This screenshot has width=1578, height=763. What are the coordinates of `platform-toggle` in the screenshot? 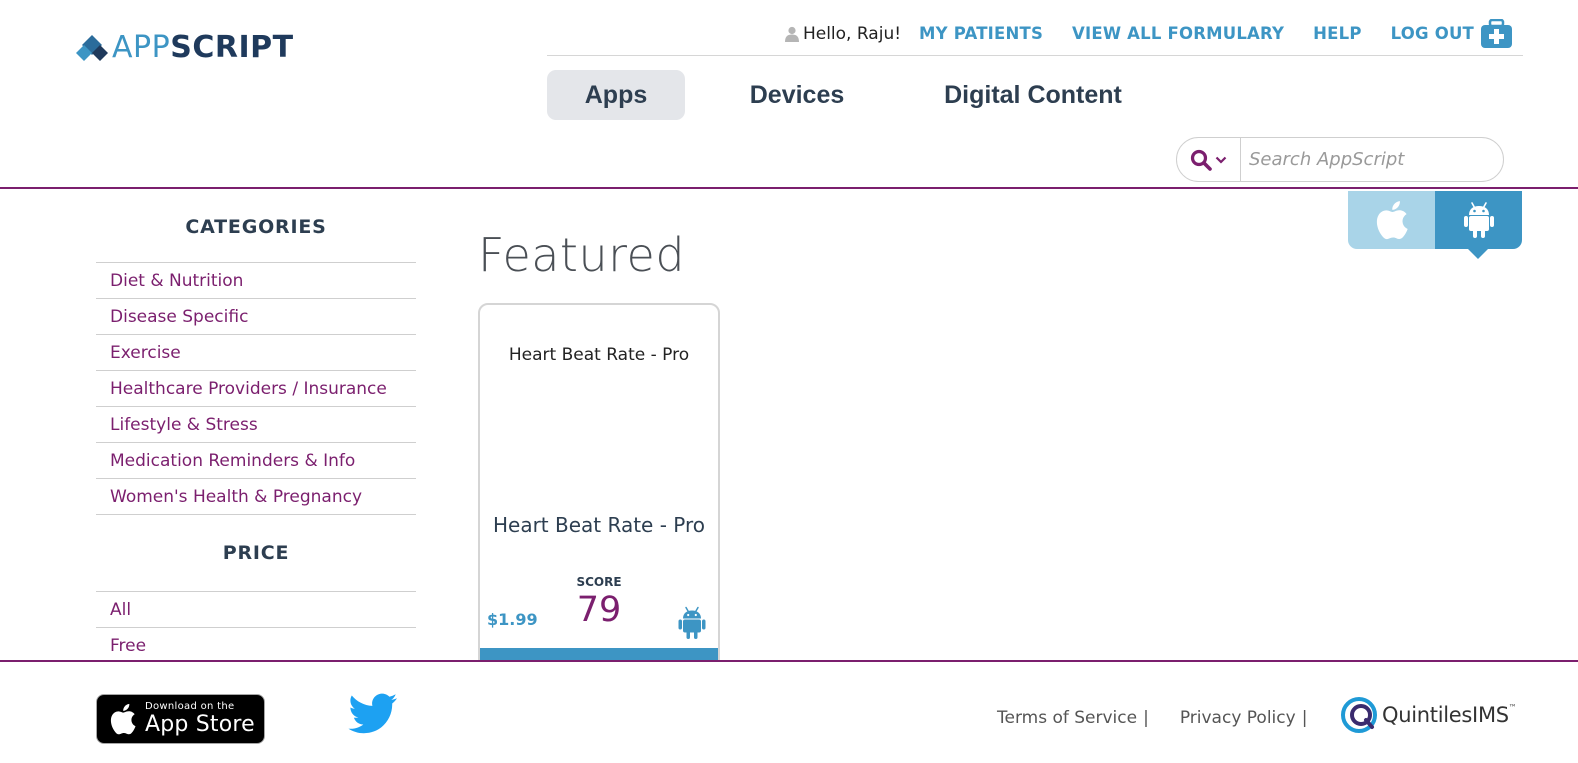 It's located at (1435, 225).